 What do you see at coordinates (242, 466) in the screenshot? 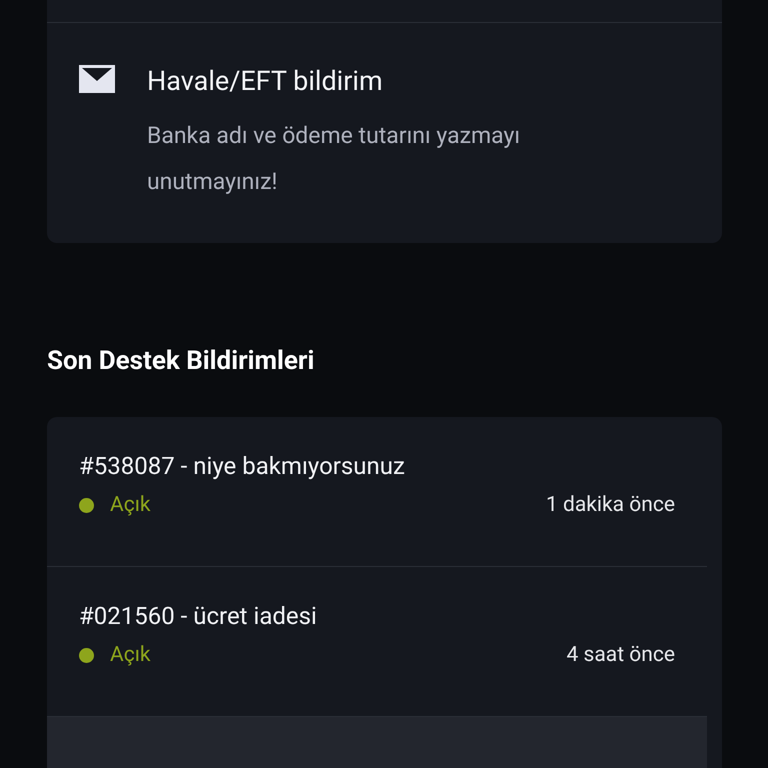
I see `ticket-title: #538087 - niye bakmıyorsunuz` at bounding box center [242, 466].